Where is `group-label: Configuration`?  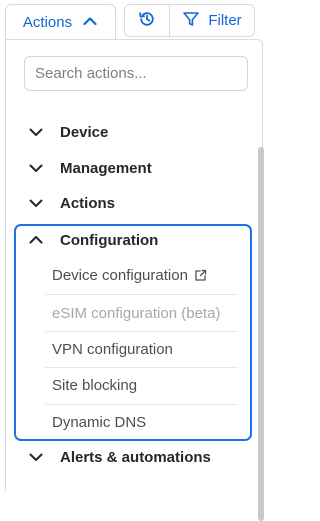
group-label: Configuration is located at coordinates (109, 240).